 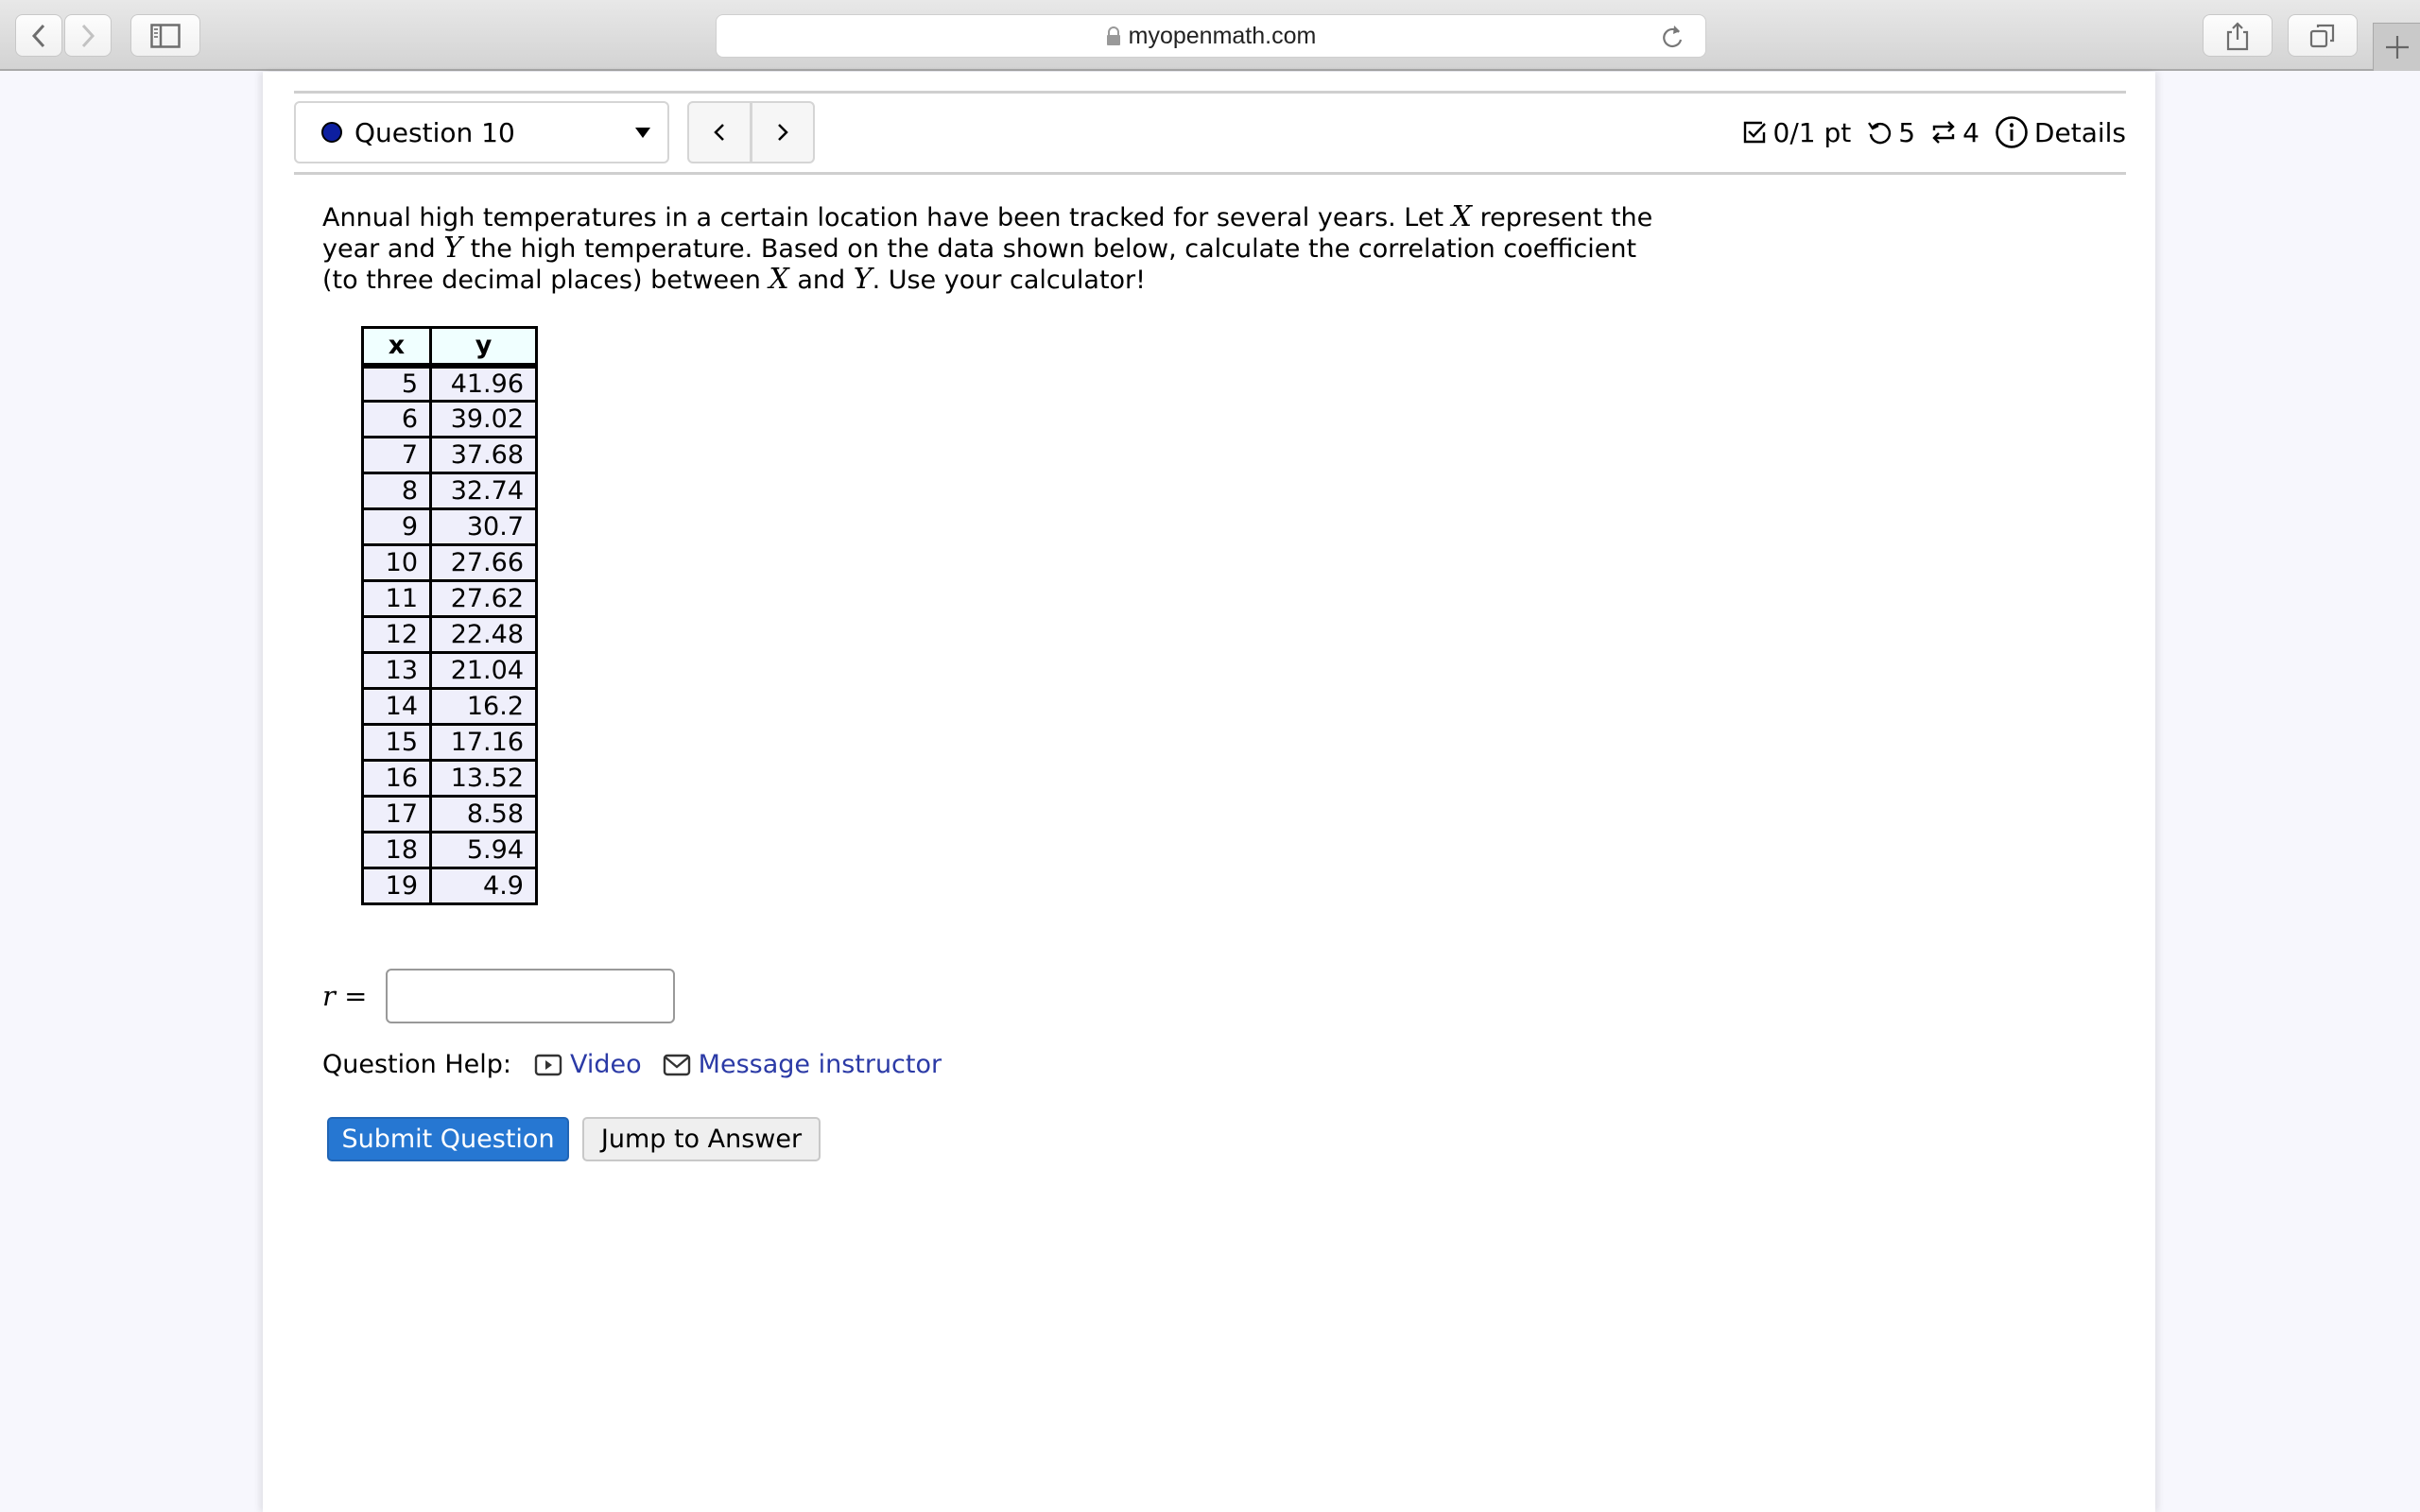 I want to click on cell-x: 16, so click(x=396, y=778).